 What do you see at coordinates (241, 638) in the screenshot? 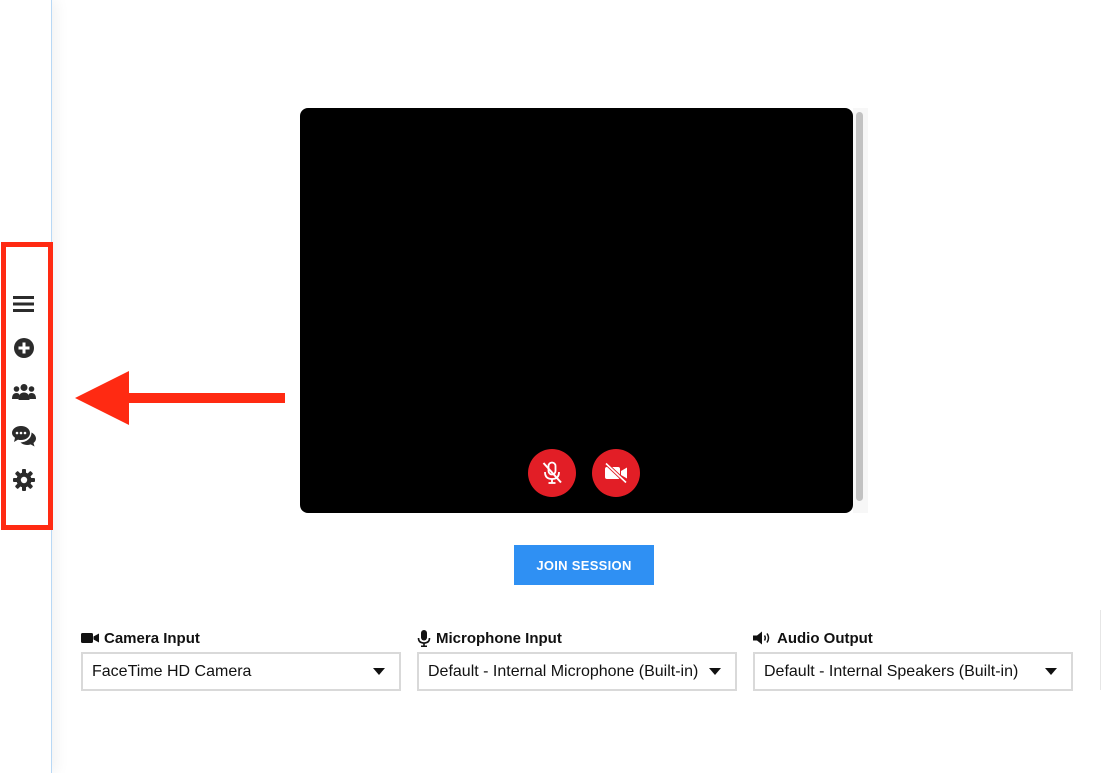
I see `camera-input-label: Camera Input` at bounding box center [241, 638].